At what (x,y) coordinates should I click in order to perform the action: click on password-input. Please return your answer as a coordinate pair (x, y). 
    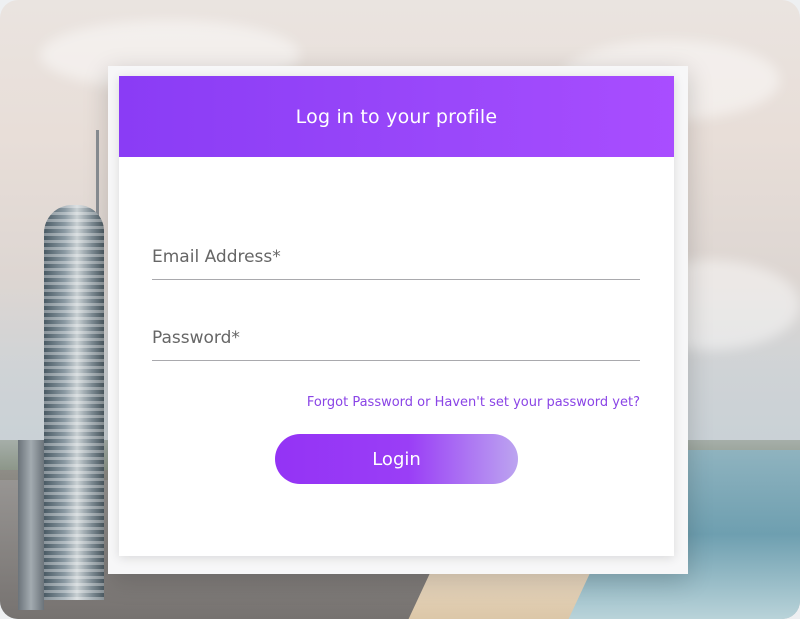
    Looking at the image, I should click on (396, 338).